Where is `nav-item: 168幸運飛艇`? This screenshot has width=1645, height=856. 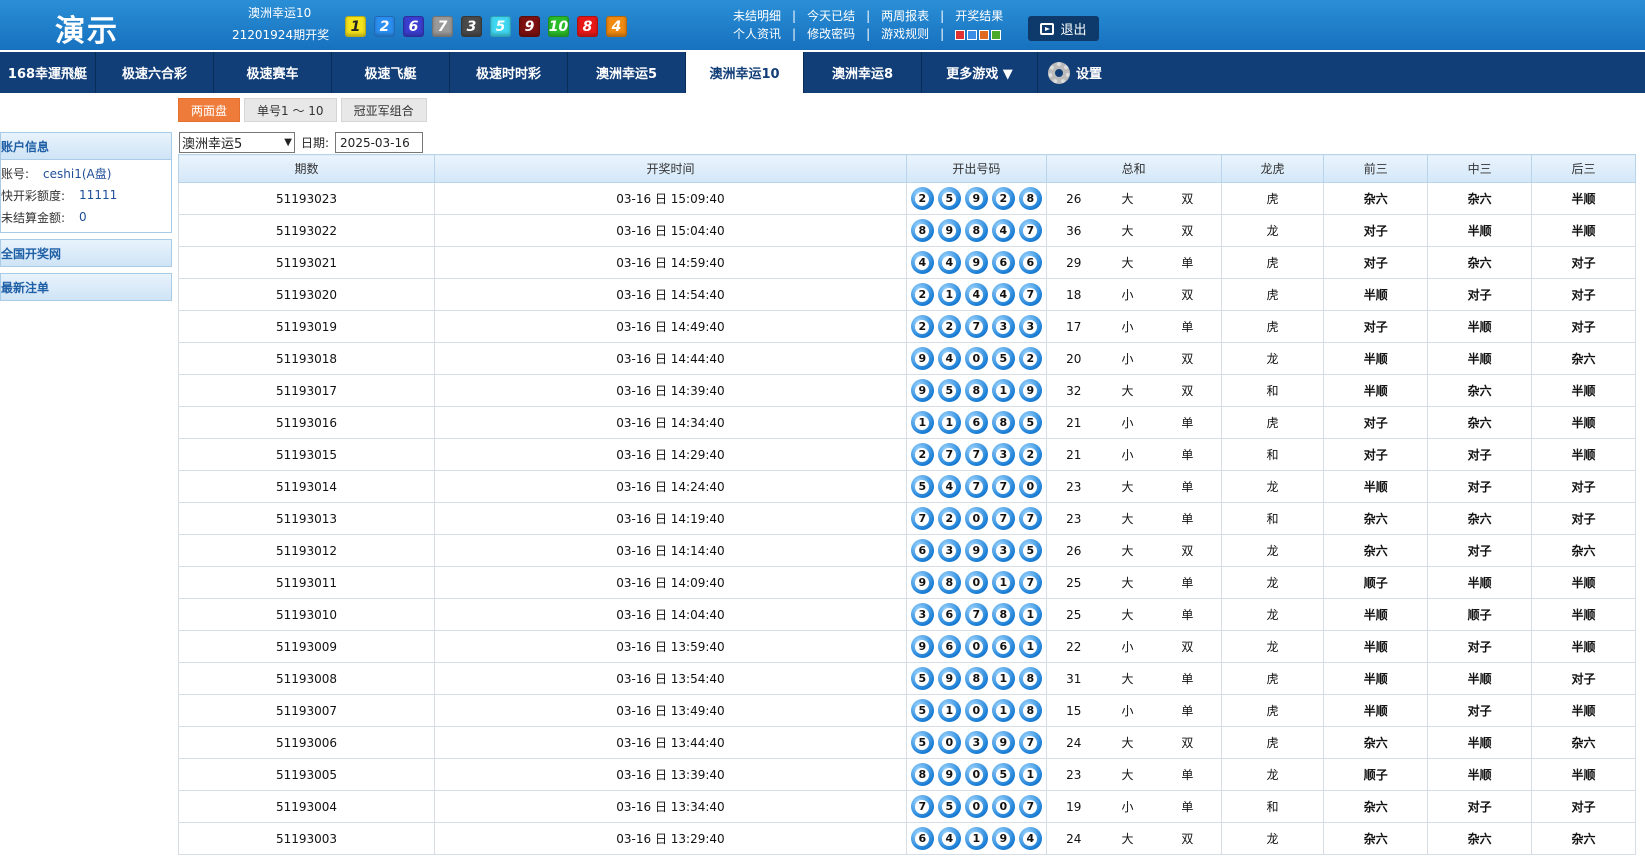 nav-item: 168幸運飛艇 is located at coordinates (48, 72).